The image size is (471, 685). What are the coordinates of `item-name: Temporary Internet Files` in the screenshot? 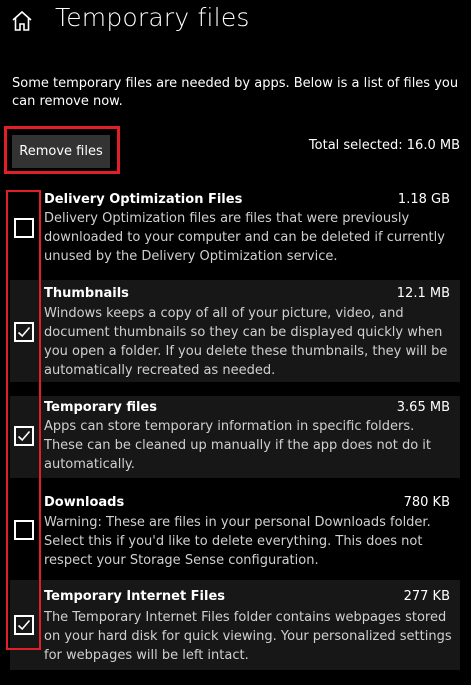 It's located at (135, 596).